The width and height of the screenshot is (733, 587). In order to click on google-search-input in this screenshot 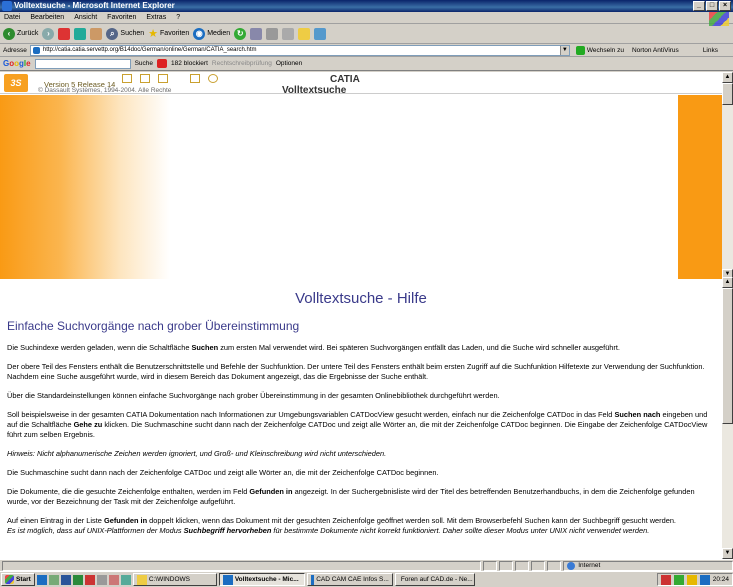, I will do `click(82, 63)`.